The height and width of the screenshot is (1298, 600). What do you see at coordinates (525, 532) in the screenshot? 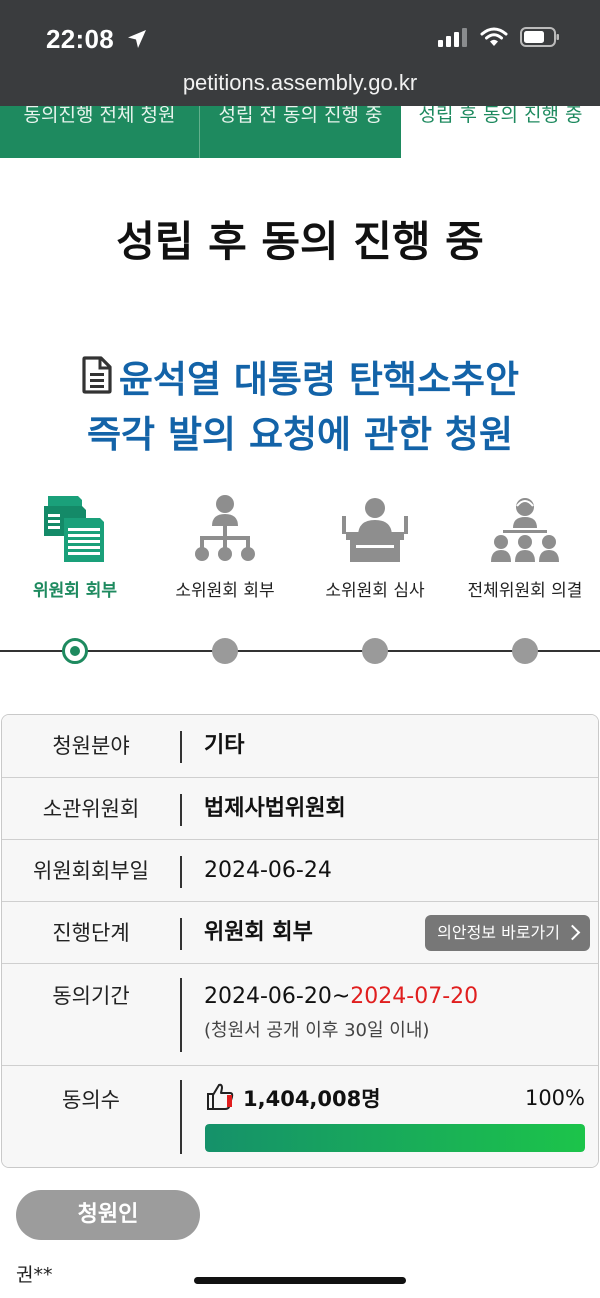
I see `group-people-icon` at bounding box center [525, 532].